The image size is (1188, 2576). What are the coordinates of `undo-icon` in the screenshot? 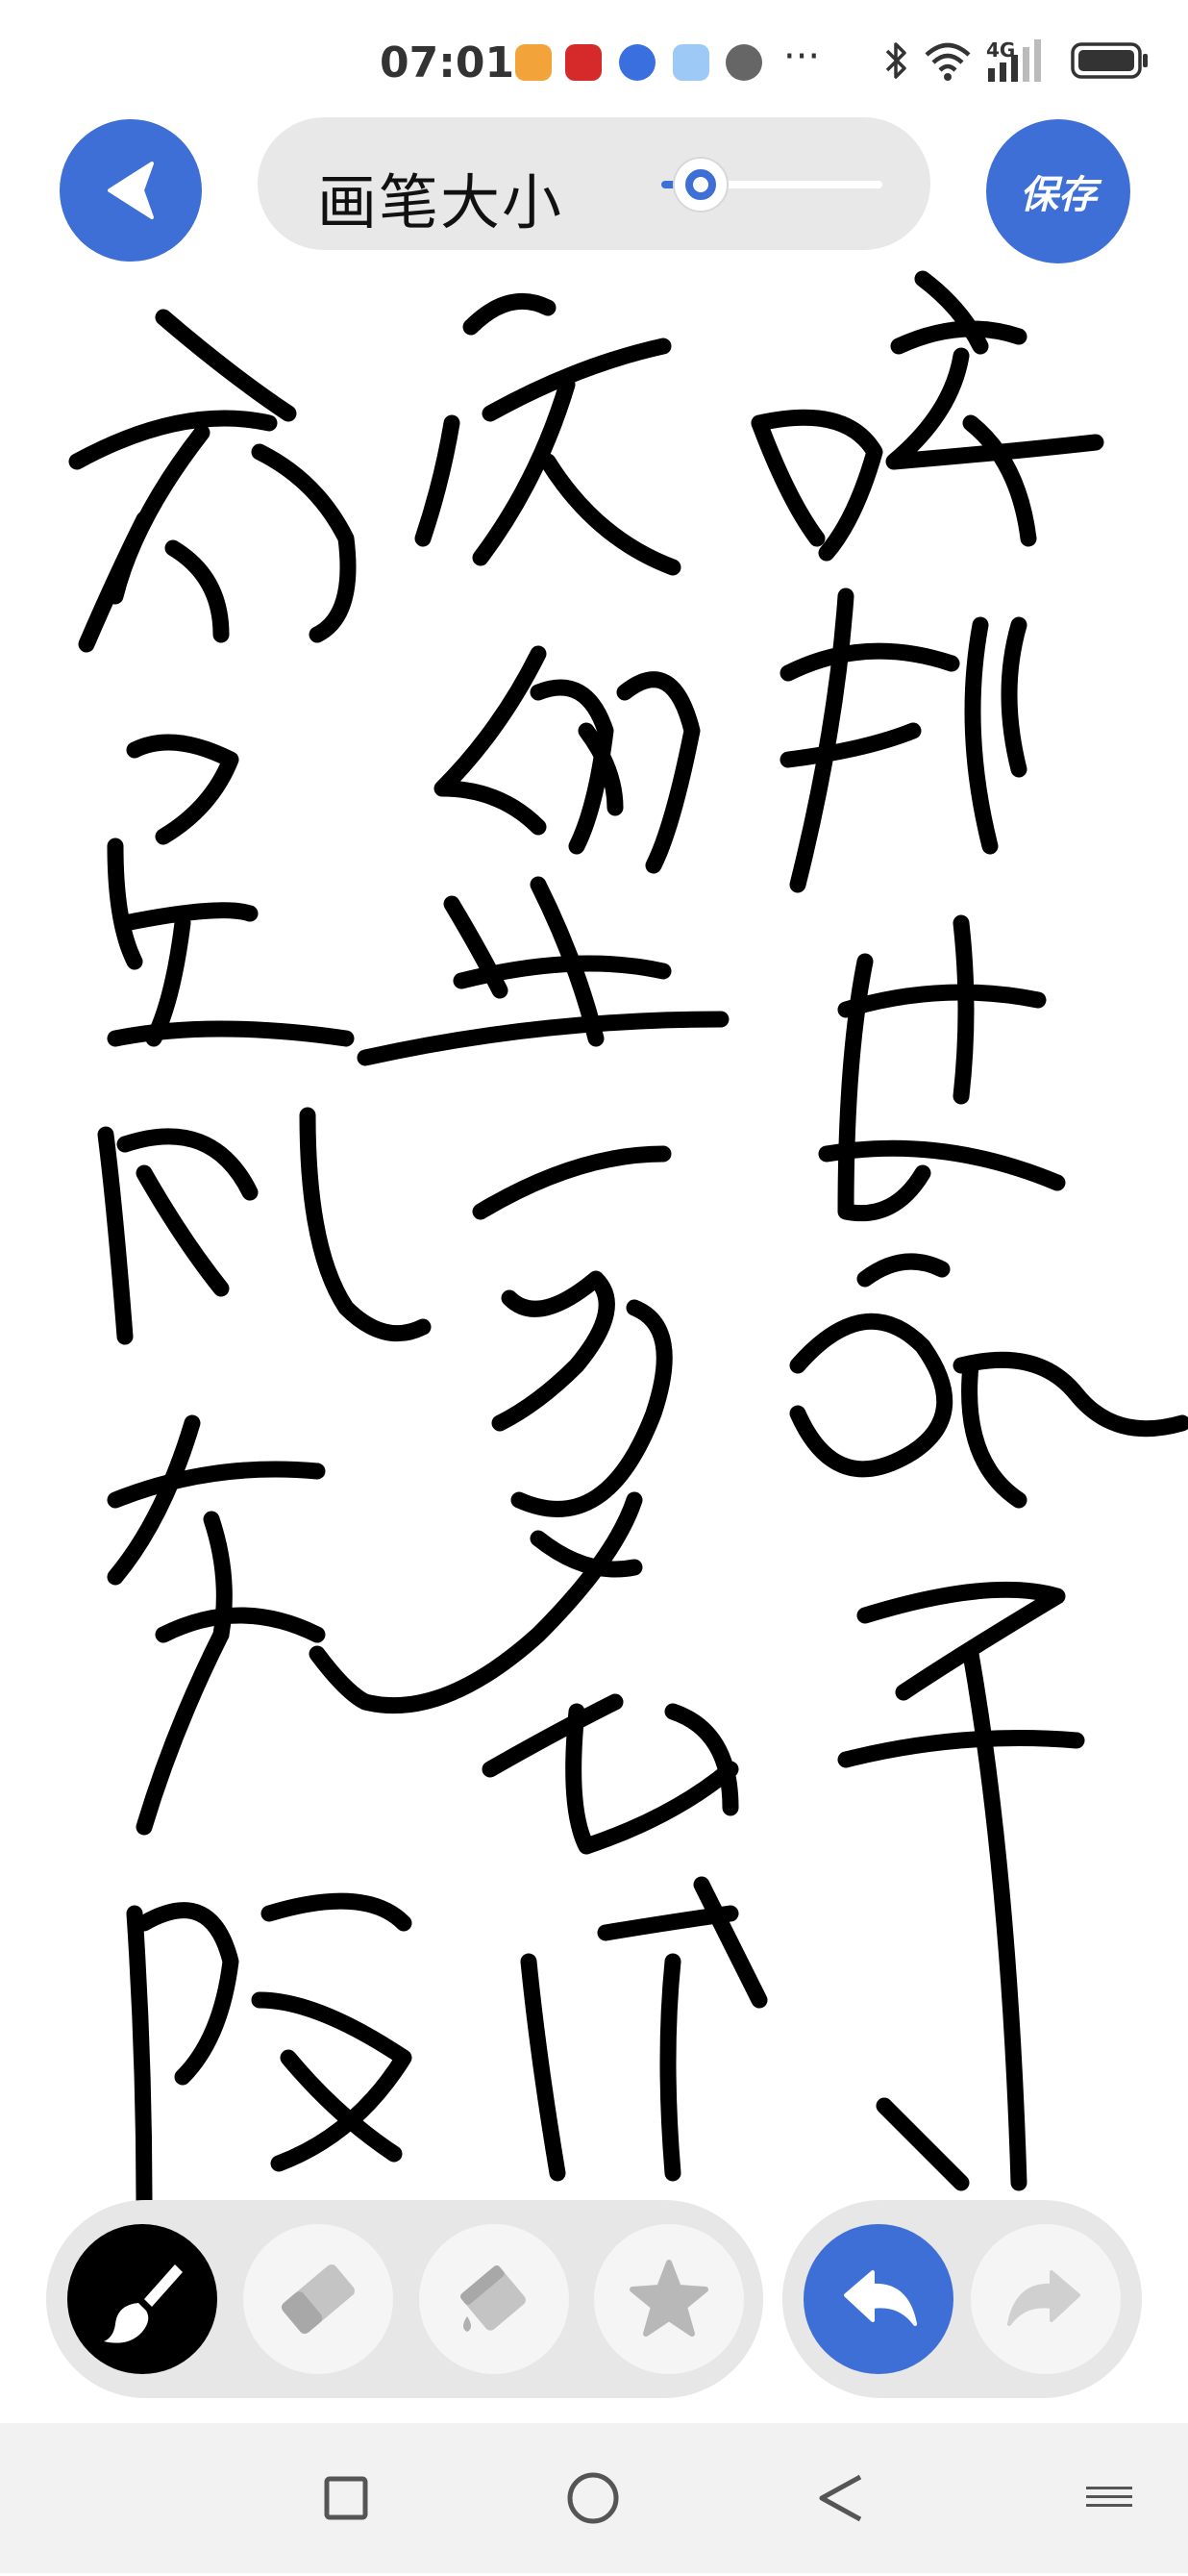 It's located at (881, 2298).